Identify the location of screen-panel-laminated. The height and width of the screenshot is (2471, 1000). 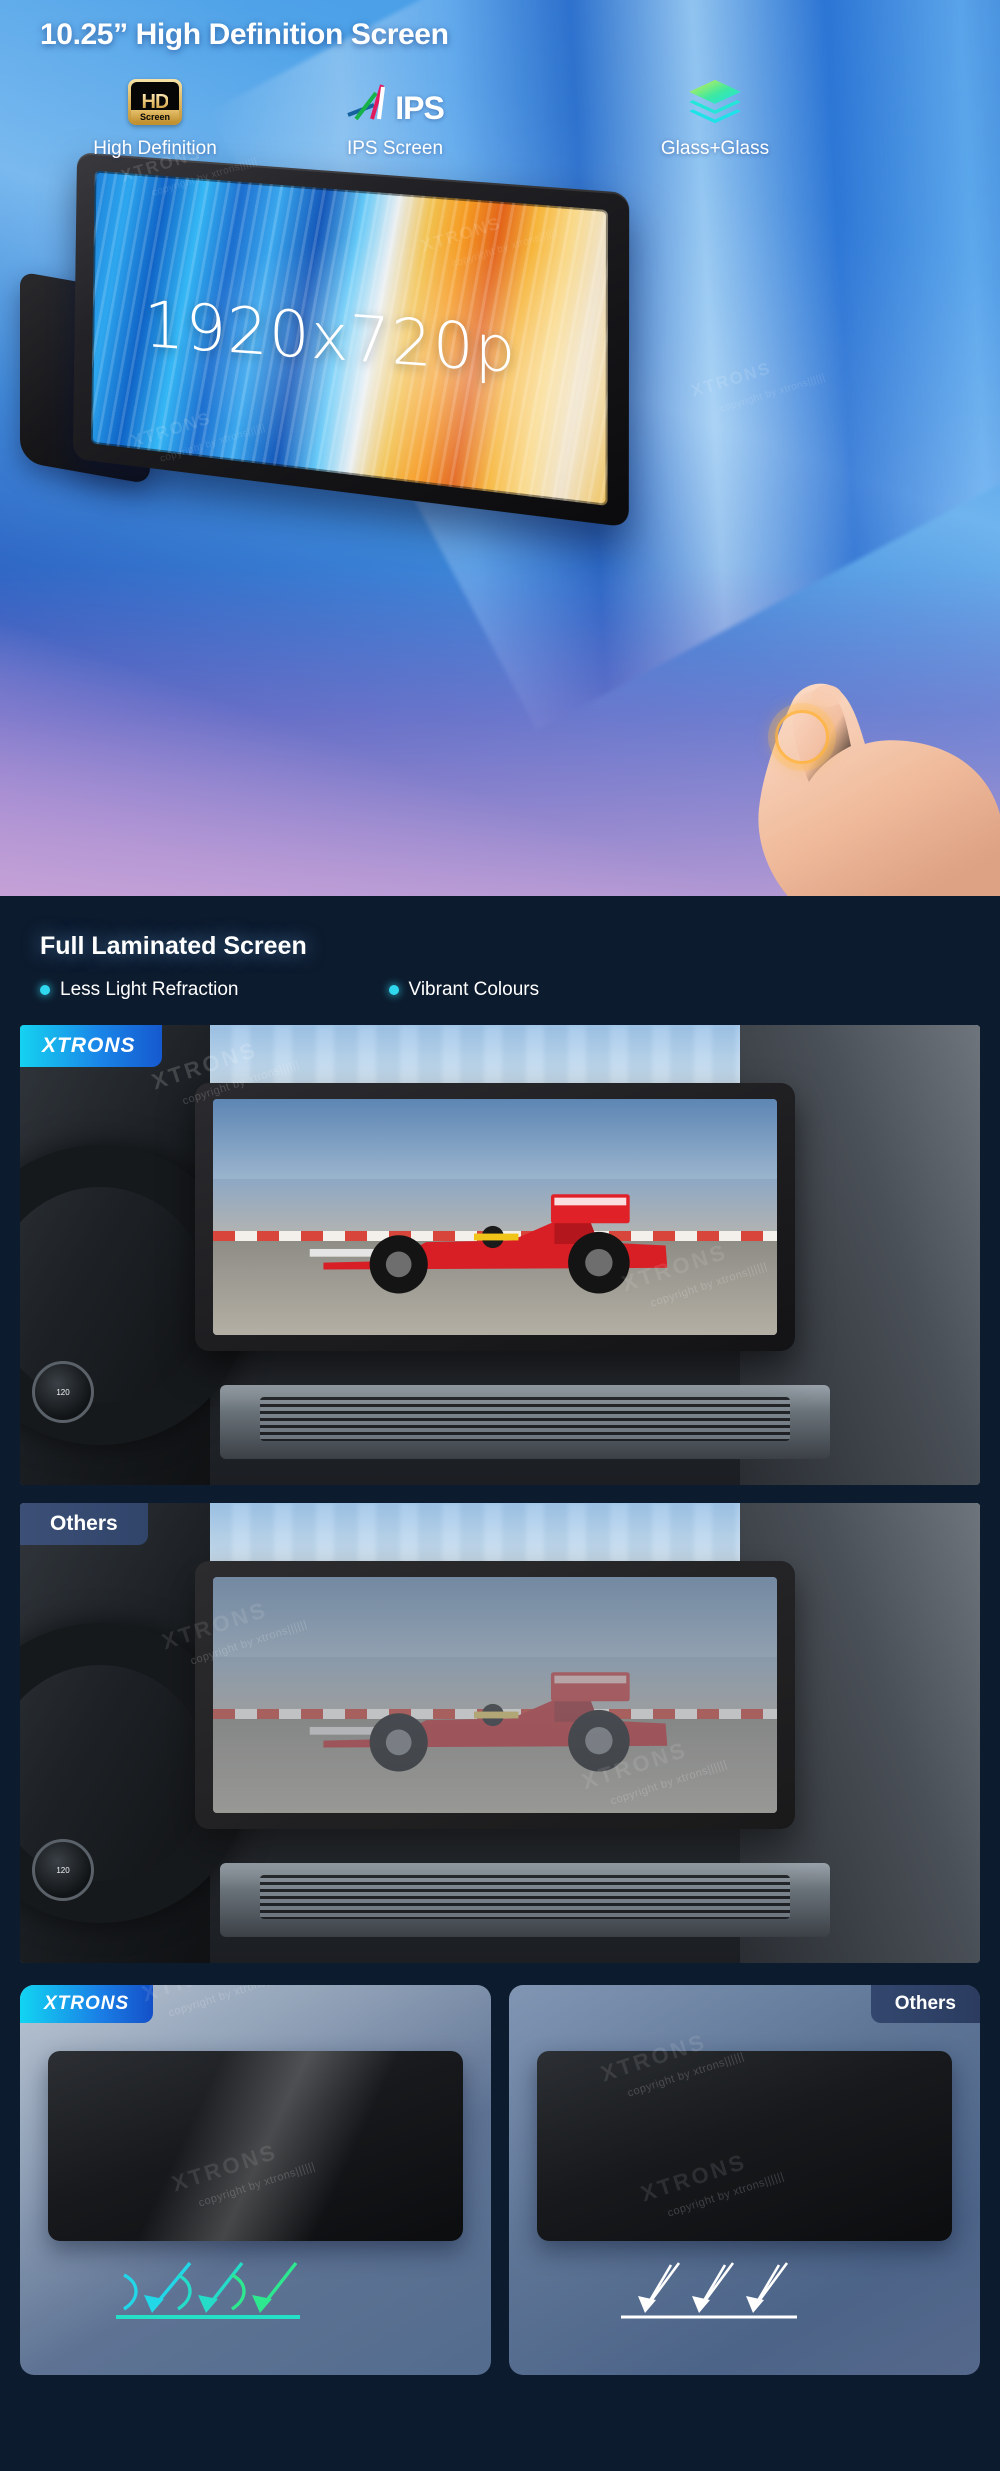
(255, 2146).